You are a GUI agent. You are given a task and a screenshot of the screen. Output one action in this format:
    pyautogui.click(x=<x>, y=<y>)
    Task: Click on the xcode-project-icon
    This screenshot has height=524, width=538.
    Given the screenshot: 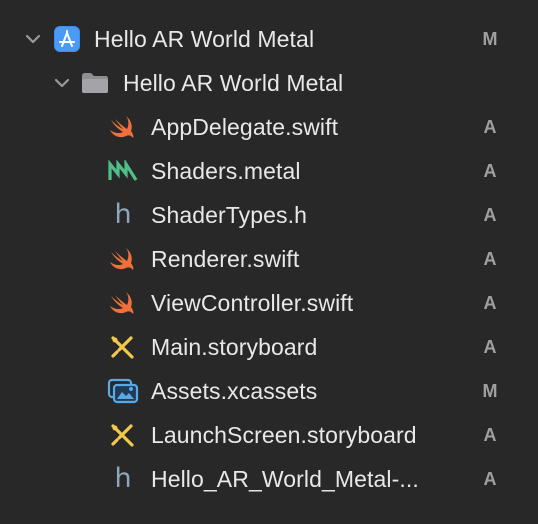 What is the action you would take?
    pyautogui.click(x=67, y=39)
    